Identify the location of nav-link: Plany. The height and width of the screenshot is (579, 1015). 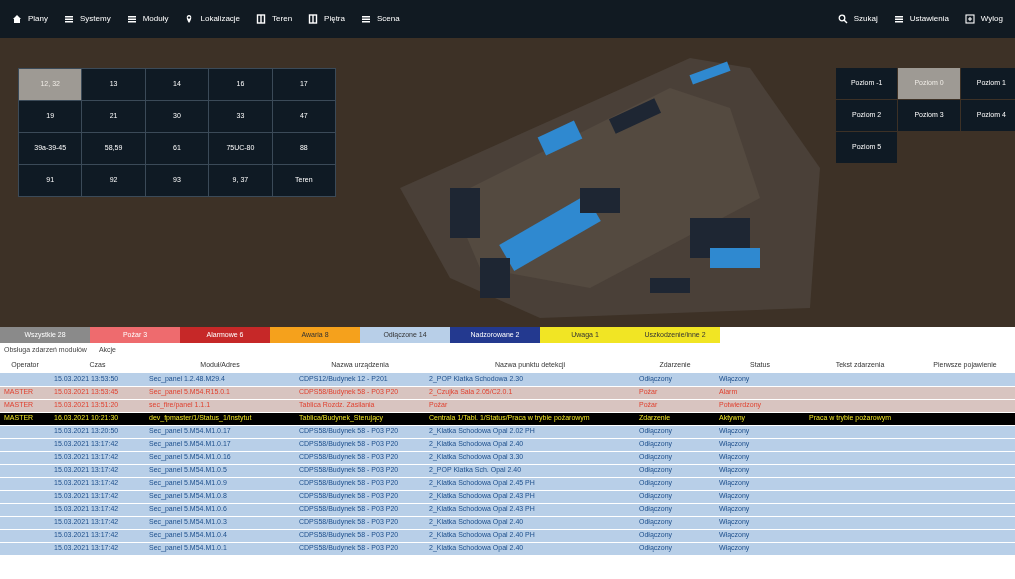
(30, 19).